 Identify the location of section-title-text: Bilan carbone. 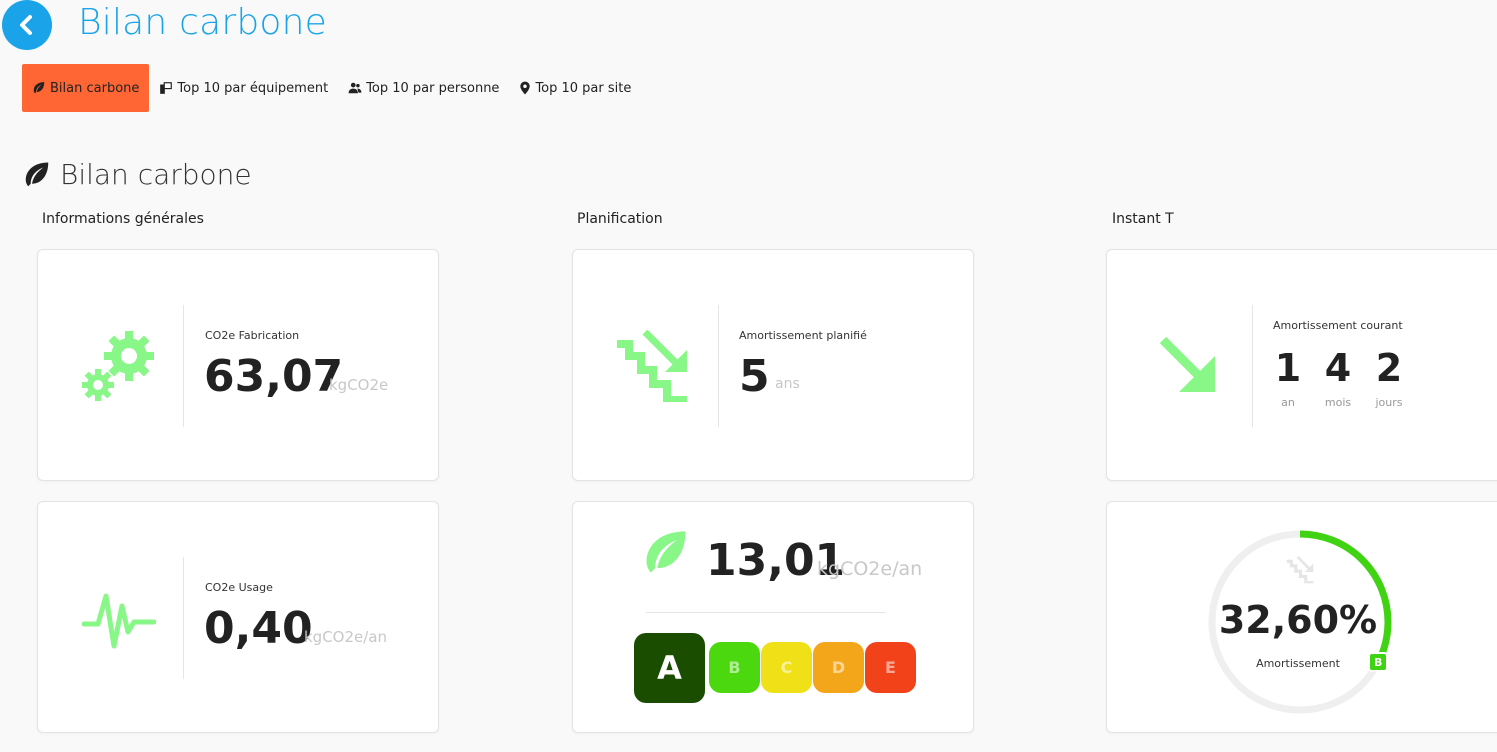
(156, 174).